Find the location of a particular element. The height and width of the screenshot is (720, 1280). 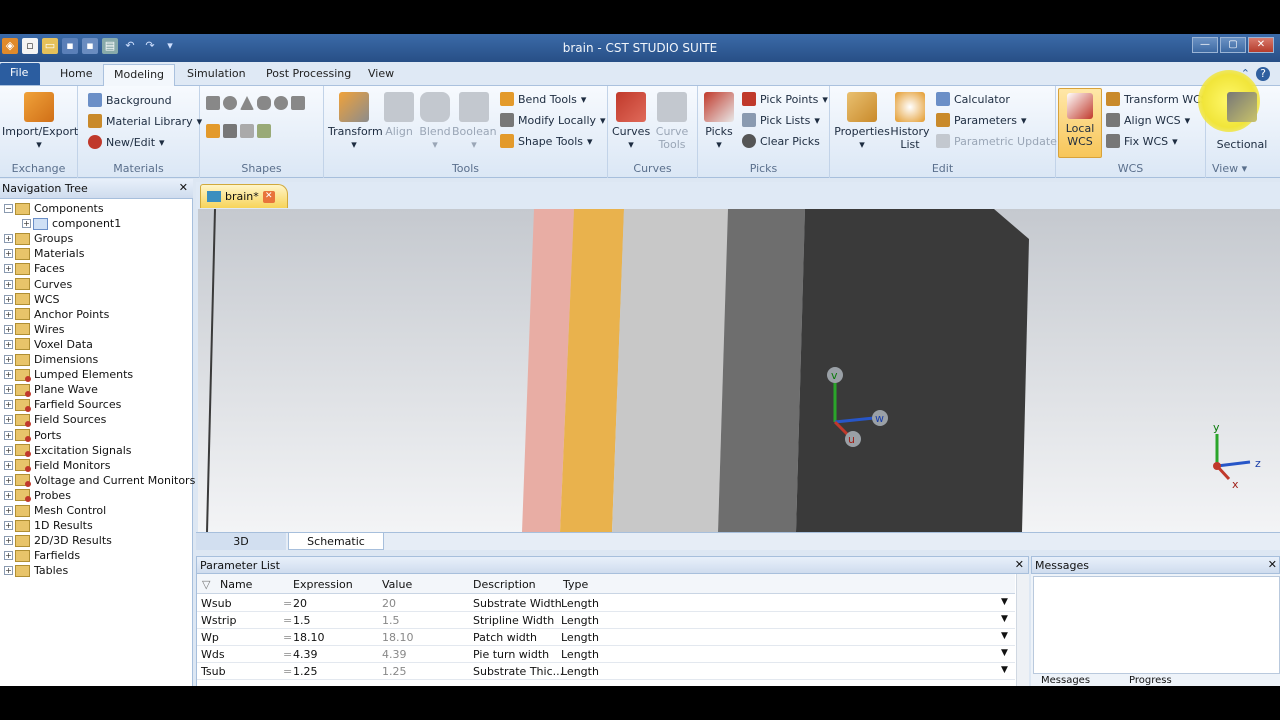

cell-expression: 20 is located at coordinates (300, 603).